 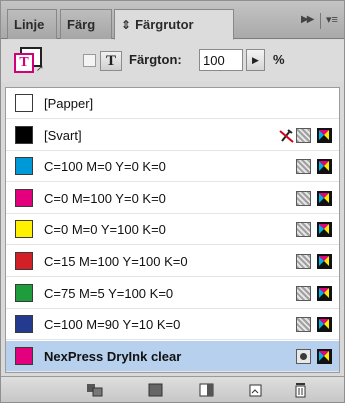 I want to click on formatting-affects-text-button: T, so click(x=111, y=61).